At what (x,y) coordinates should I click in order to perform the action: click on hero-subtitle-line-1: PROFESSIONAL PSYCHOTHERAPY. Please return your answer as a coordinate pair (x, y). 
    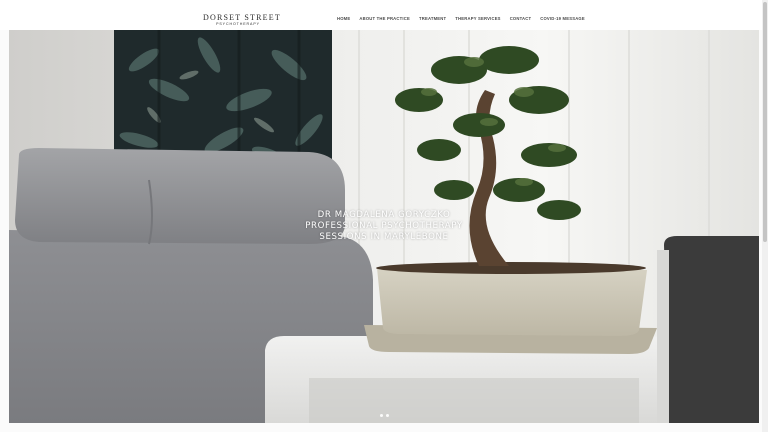
    Looking at the image, I should click on (384, 226).